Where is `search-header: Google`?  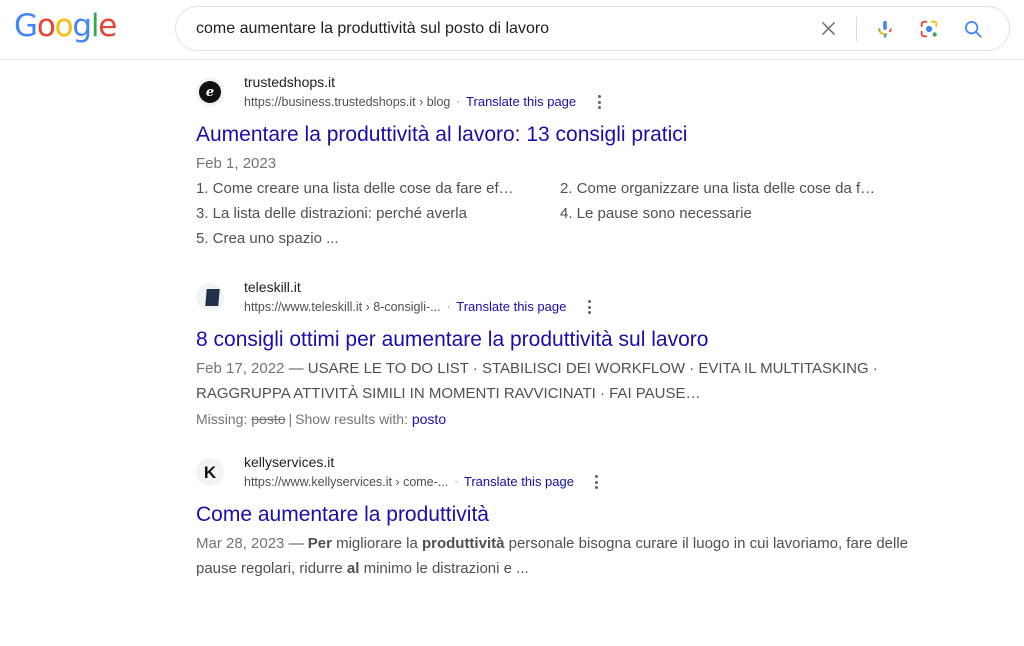 search-header: Google is located at coordinates (512, 30).